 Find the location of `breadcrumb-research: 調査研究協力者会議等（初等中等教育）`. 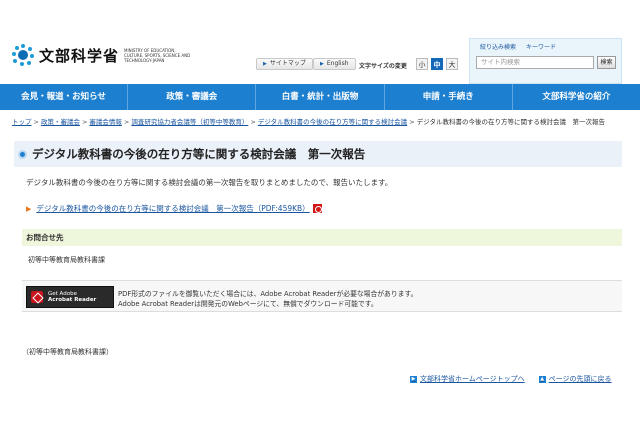

breadcrumb-research: 調査研究協力者会議等（初等中等教育） is located at coordinates (189, 122).